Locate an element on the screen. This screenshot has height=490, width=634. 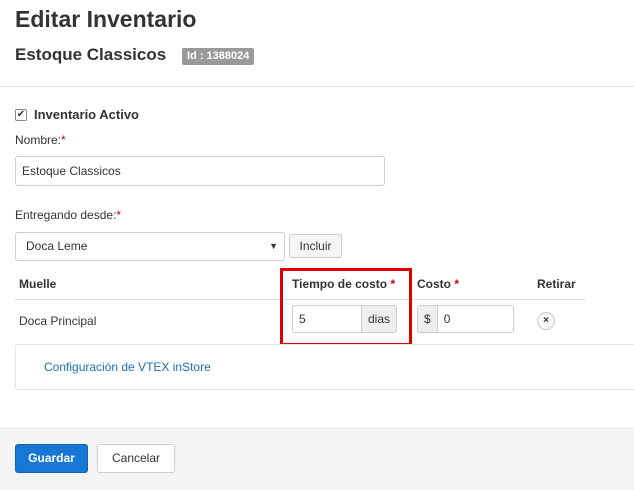
dropdown-caret-icon: ▼ is located at coordinates (273, 246).